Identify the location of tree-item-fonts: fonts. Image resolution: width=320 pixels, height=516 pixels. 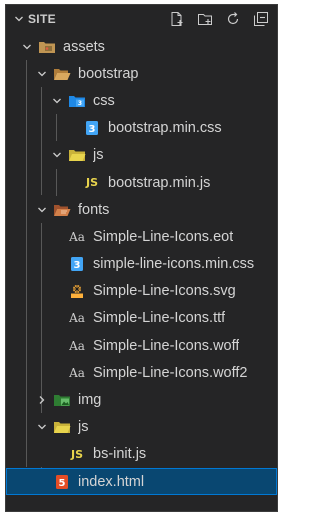
(141, 209).